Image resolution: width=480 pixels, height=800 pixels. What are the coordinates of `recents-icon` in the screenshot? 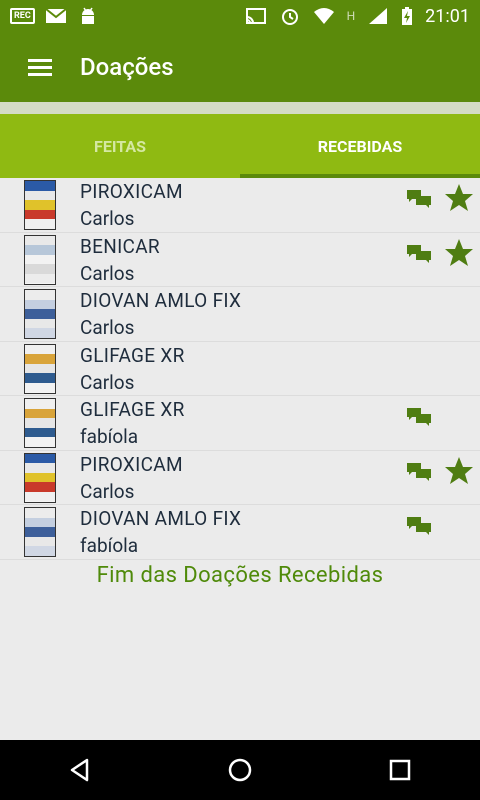 It's located at (400, 770).